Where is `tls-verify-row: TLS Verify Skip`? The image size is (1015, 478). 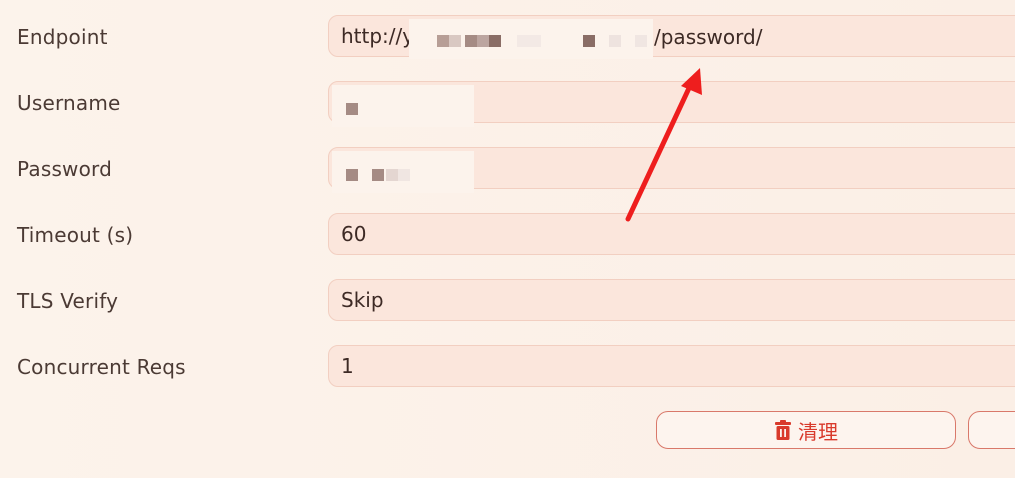 tls-verify-row: TLS Verify Skip is located at coordinates (507, 300).